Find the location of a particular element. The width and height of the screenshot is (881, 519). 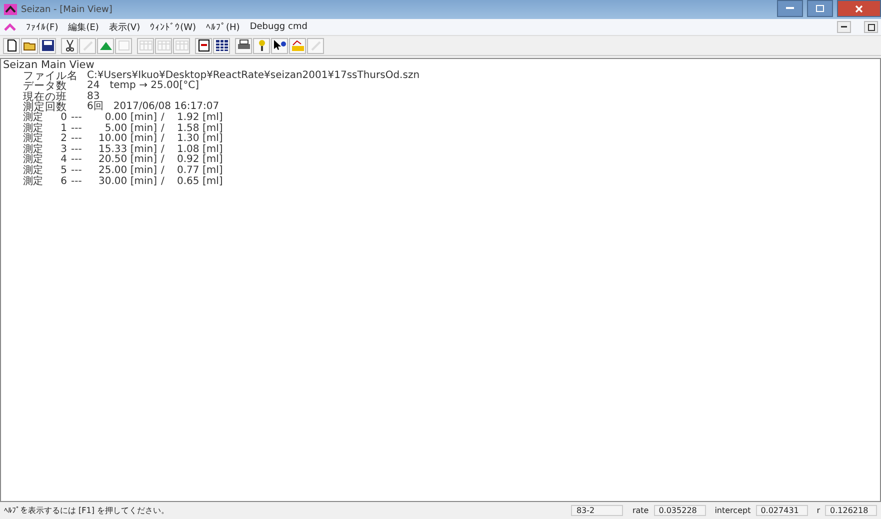

save-icon is located at coordinates (47, 45).